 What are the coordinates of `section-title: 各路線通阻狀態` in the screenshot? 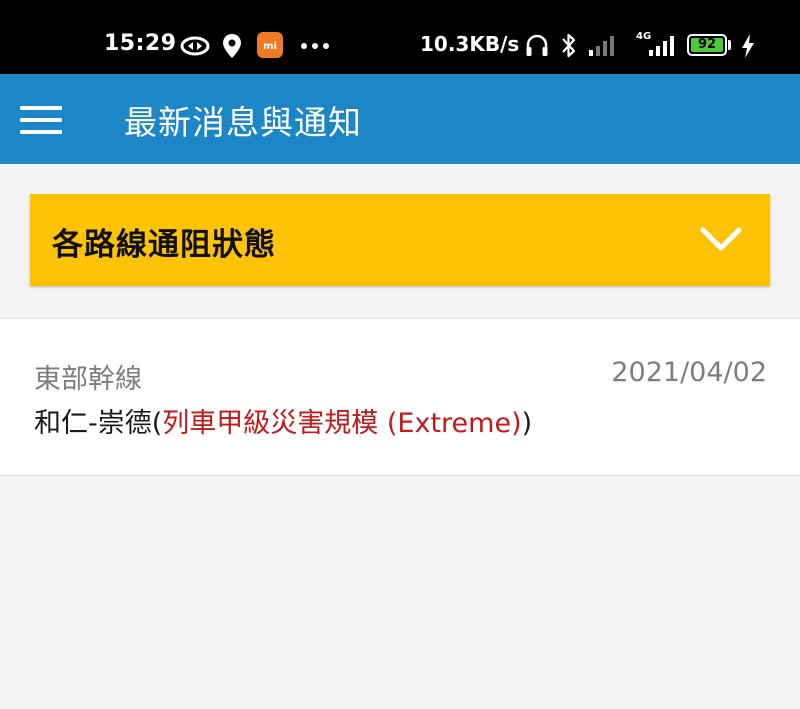 It's located at (164, 245).